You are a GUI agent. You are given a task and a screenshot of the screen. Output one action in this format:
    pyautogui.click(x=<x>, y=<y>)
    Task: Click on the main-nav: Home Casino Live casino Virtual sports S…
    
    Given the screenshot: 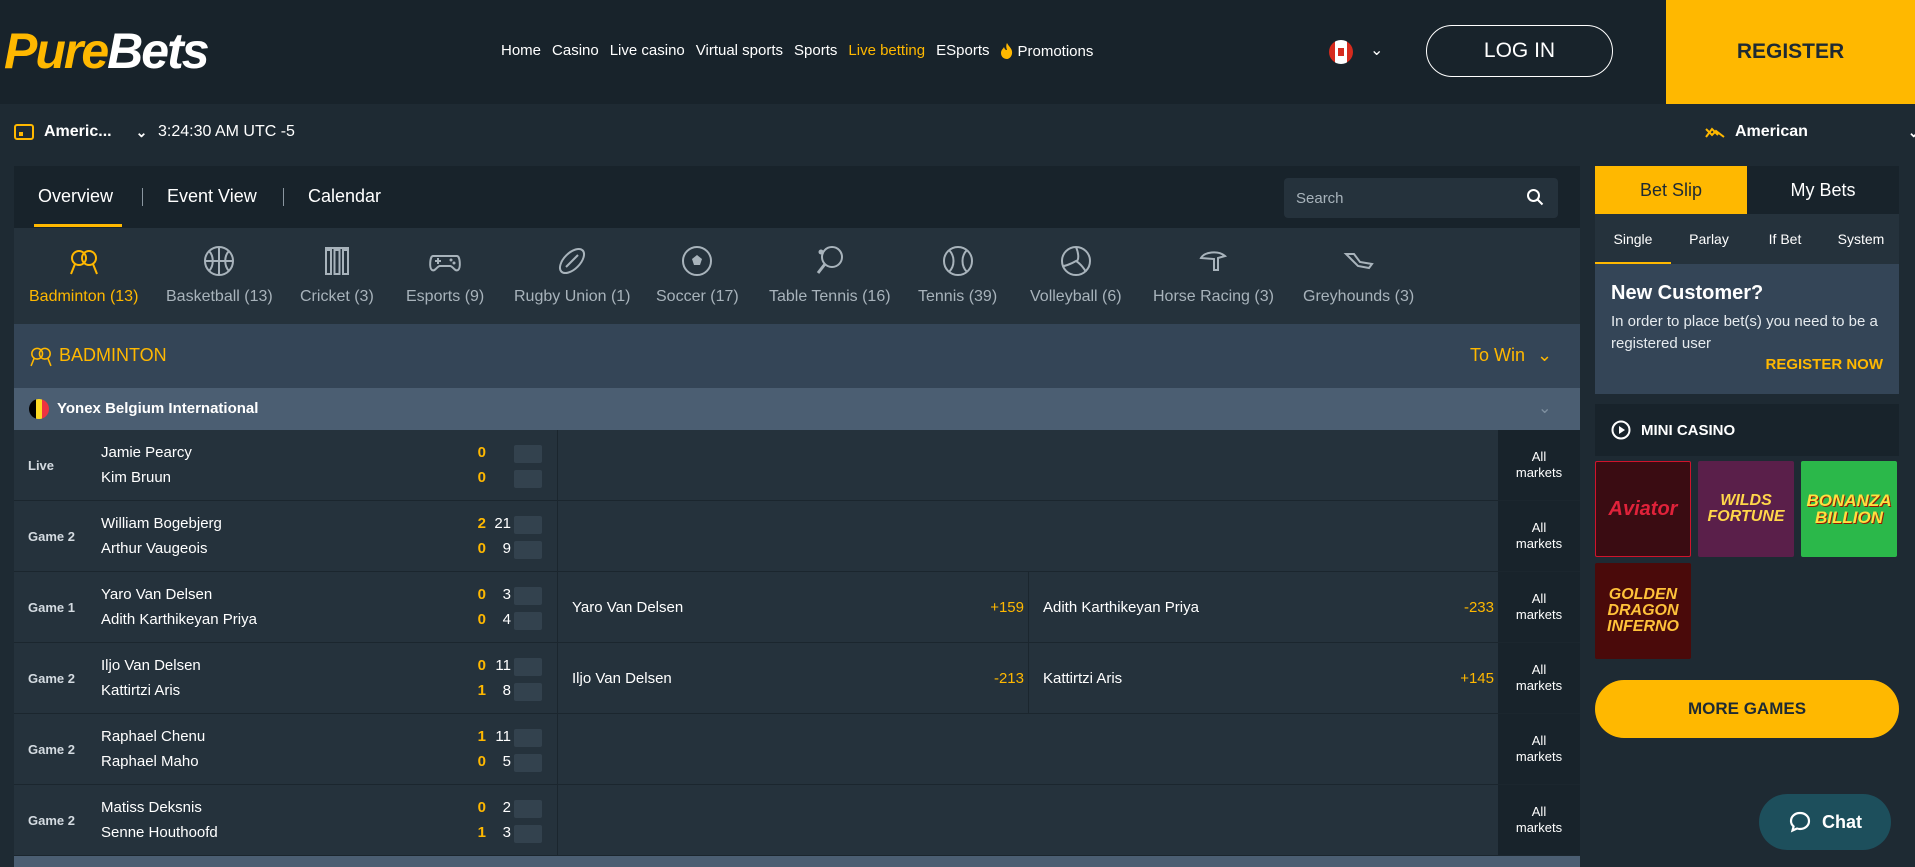 What is the action you would take?
    pyautogui.click(x=797, y=51)
    